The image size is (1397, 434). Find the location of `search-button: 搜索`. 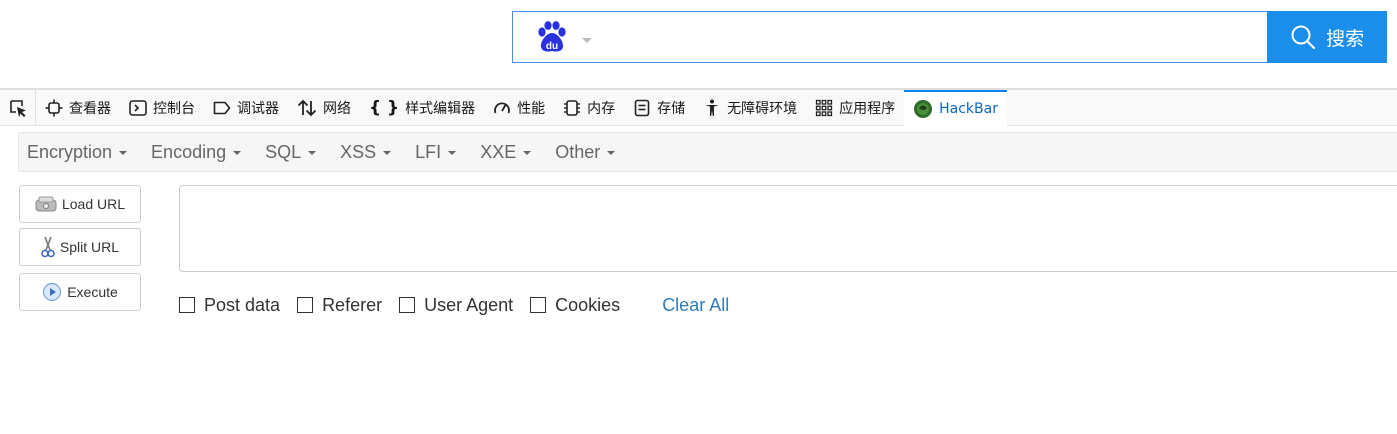

search-button: 搜索 is located at coordinates (1327, 37).